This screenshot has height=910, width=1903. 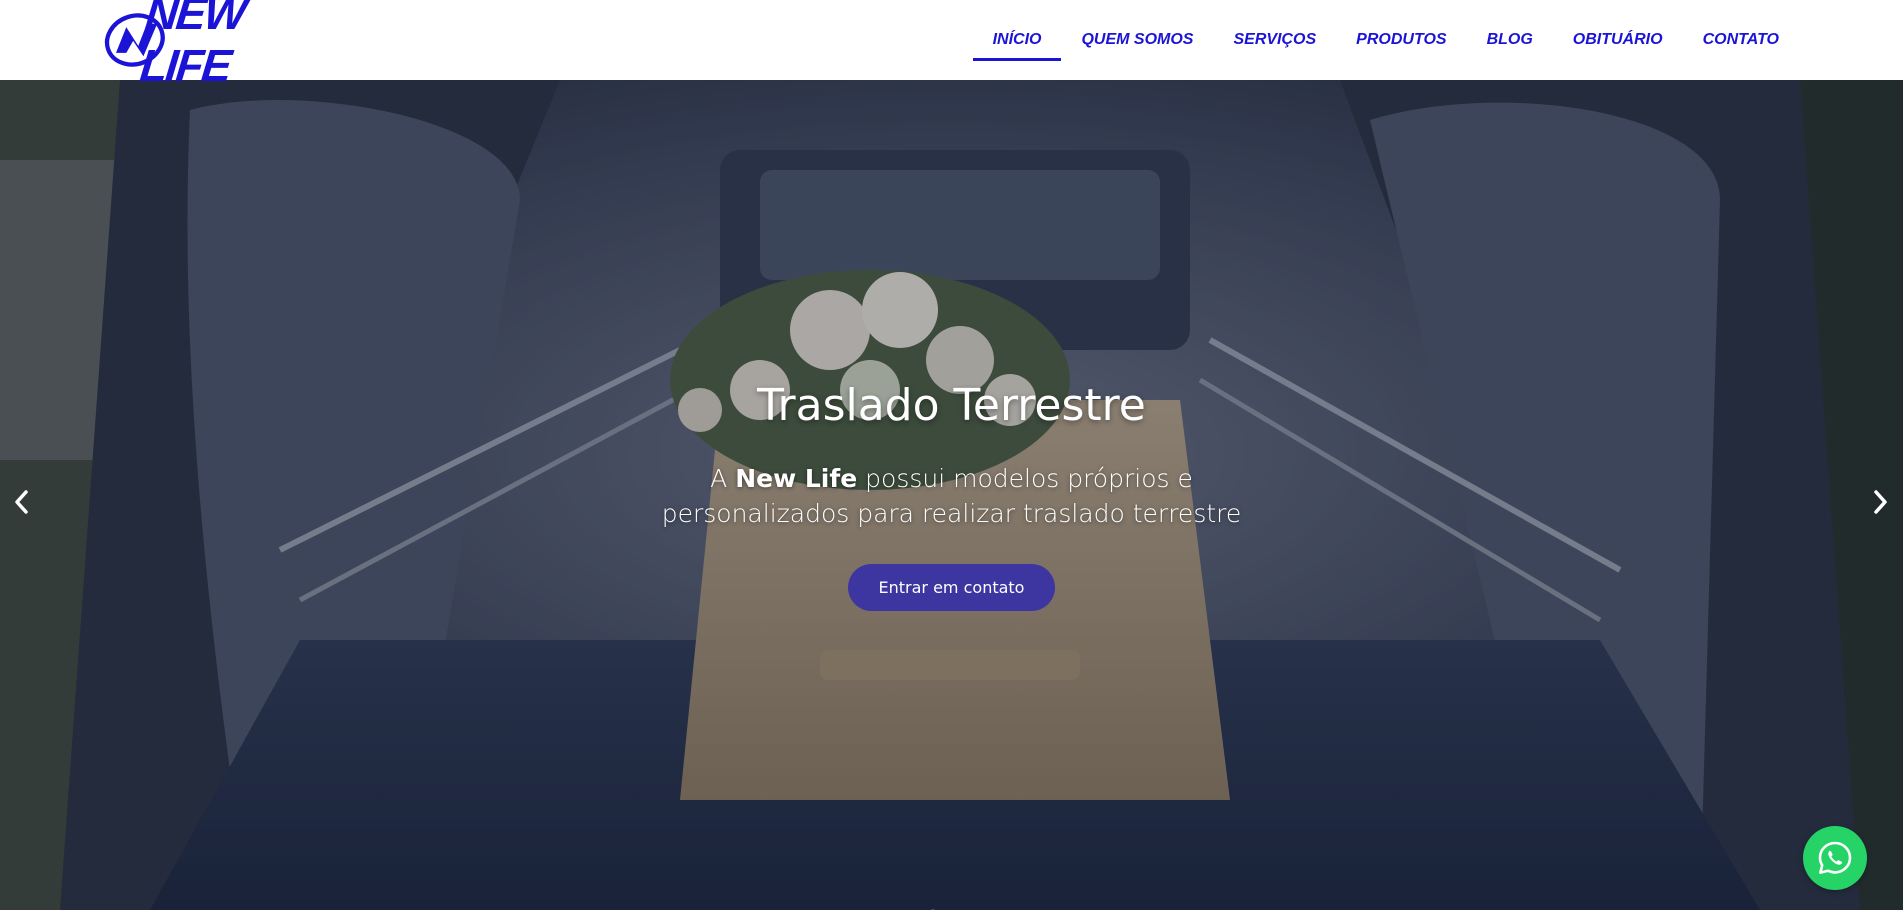 I want to click on slide-title: Traslado Terrestre, so click(x=951, y=405).